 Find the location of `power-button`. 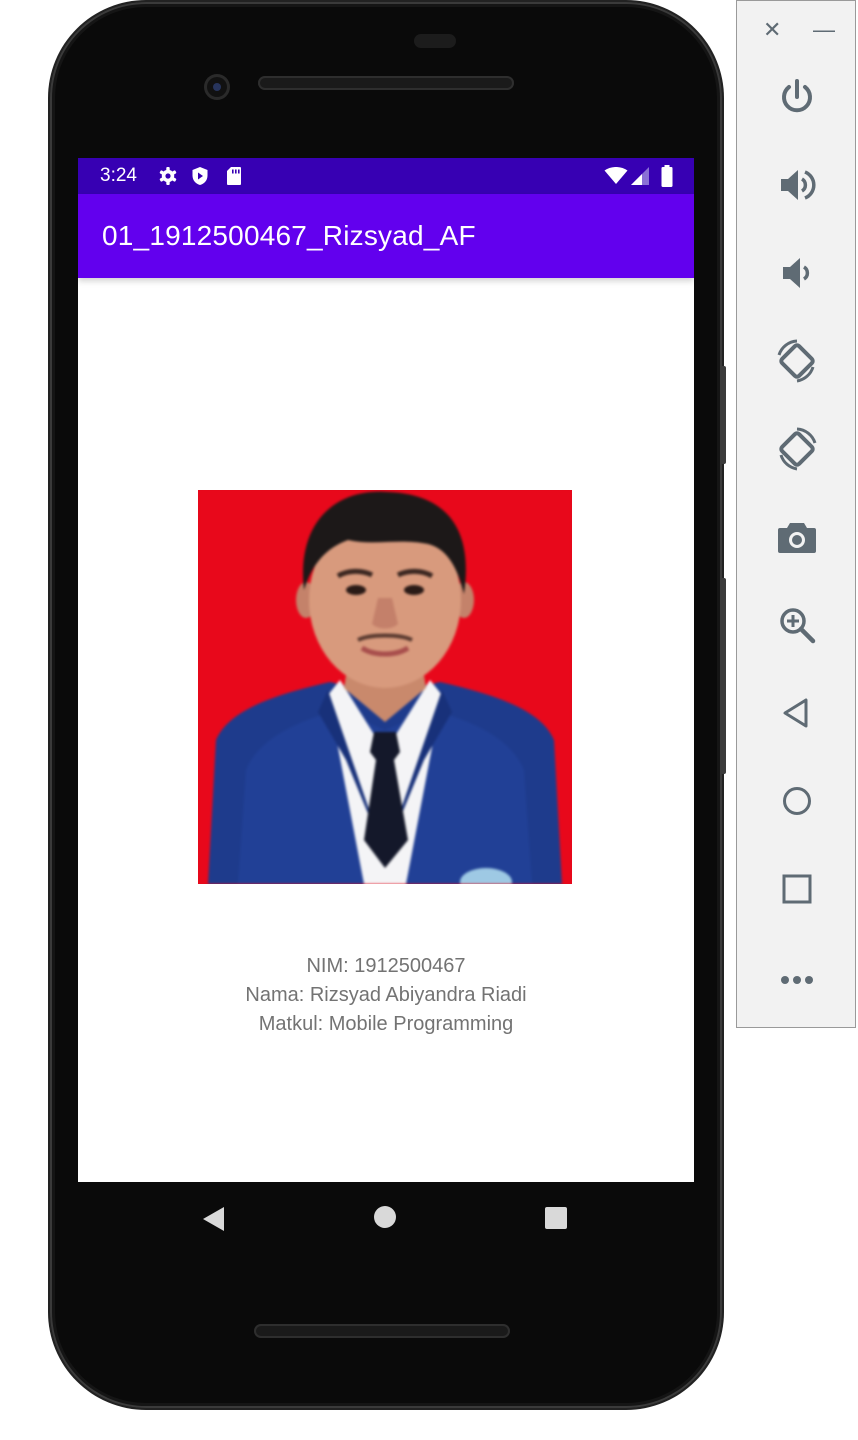

power-button is located at coordinates (797, 97).